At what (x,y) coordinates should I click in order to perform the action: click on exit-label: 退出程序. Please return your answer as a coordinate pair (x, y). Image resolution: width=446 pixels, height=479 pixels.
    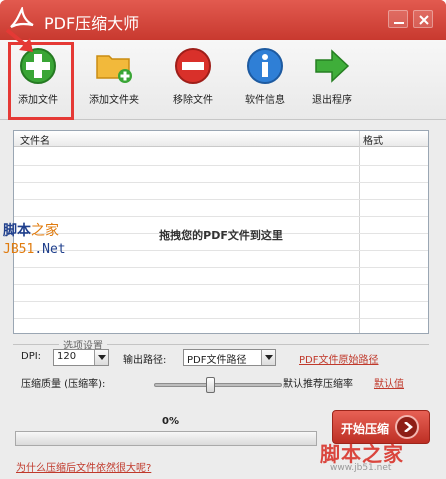
    Looking at the image, I should click on (332, 100).